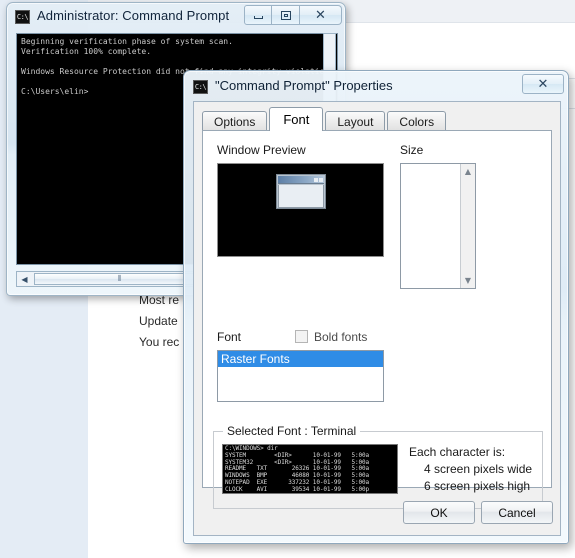  I want to click on console-title-bar: C:\ Administrator: Command Prompt ✕, so click(176, 17).